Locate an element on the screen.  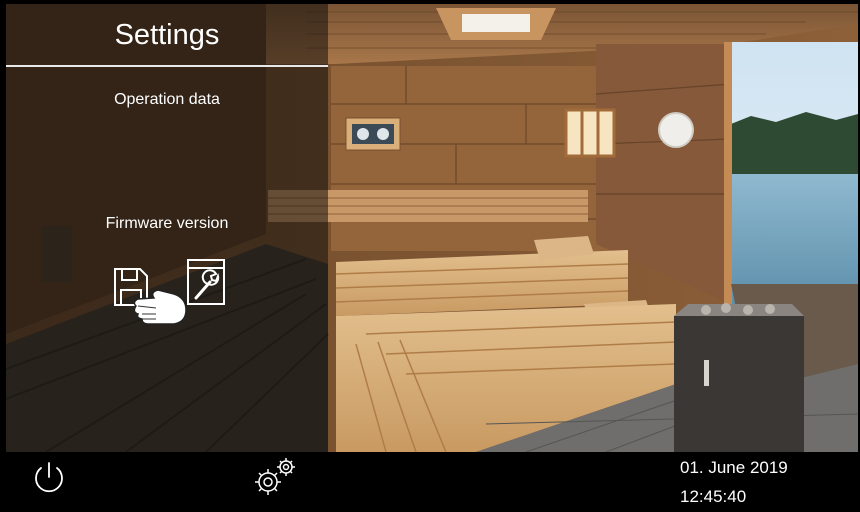
gears-icon is located at coordinates (273, 478).